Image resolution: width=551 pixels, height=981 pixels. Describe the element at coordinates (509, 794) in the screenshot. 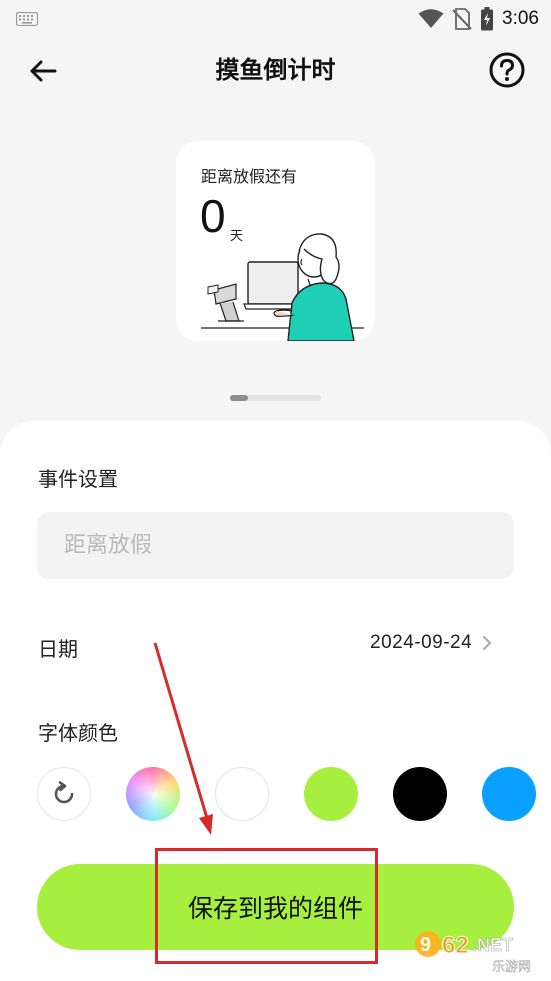

I see `color-blue-swatch` at that location.